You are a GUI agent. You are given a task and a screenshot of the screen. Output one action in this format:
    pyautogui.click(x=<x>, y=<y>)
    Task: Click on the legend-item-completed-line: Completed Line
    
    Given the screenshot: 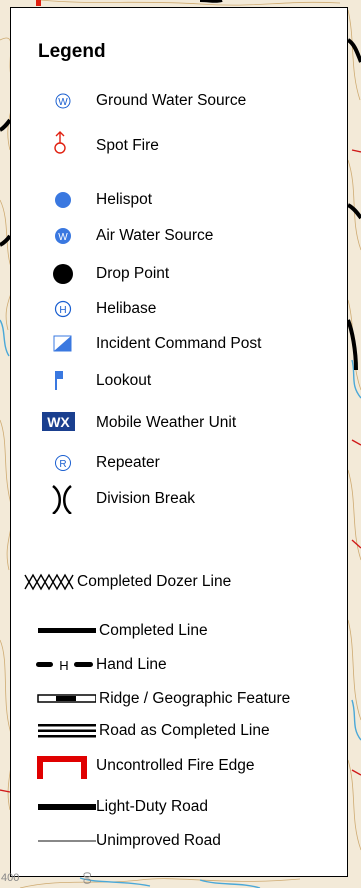 What is the action you would take?
    pyautogui.click(x=179, y=631)
    